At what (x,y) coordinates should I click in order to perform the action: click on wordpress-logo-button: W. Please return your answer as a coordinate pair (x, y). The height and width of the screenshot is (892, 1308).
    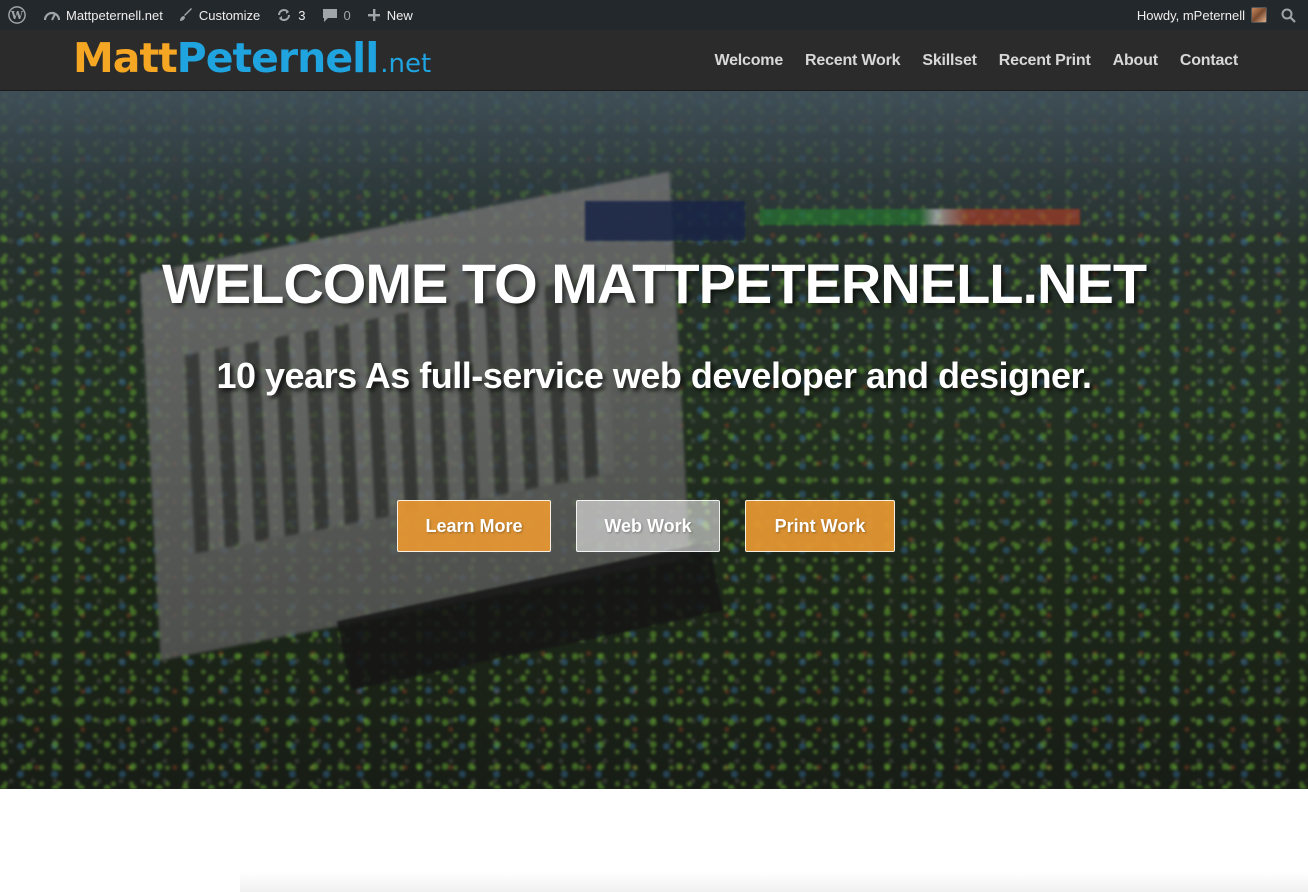
    Looking at the image, I should click on (18, 15).